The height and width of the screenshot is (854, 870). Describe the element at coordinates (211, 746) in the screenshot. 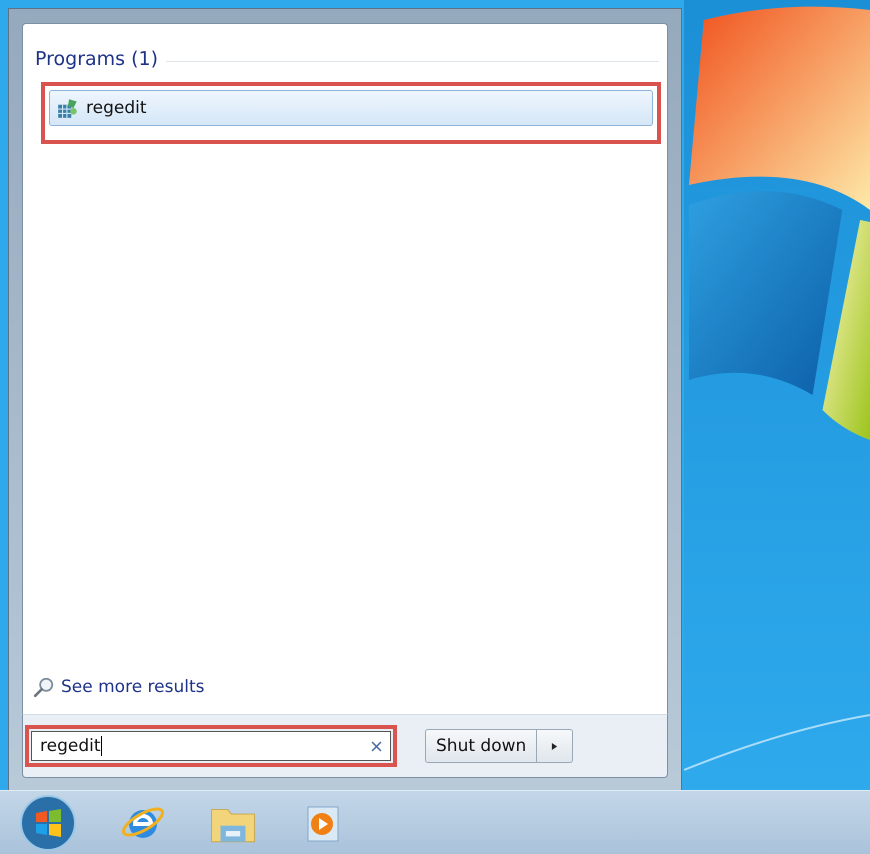

I see `search-field: regedit` at that location.